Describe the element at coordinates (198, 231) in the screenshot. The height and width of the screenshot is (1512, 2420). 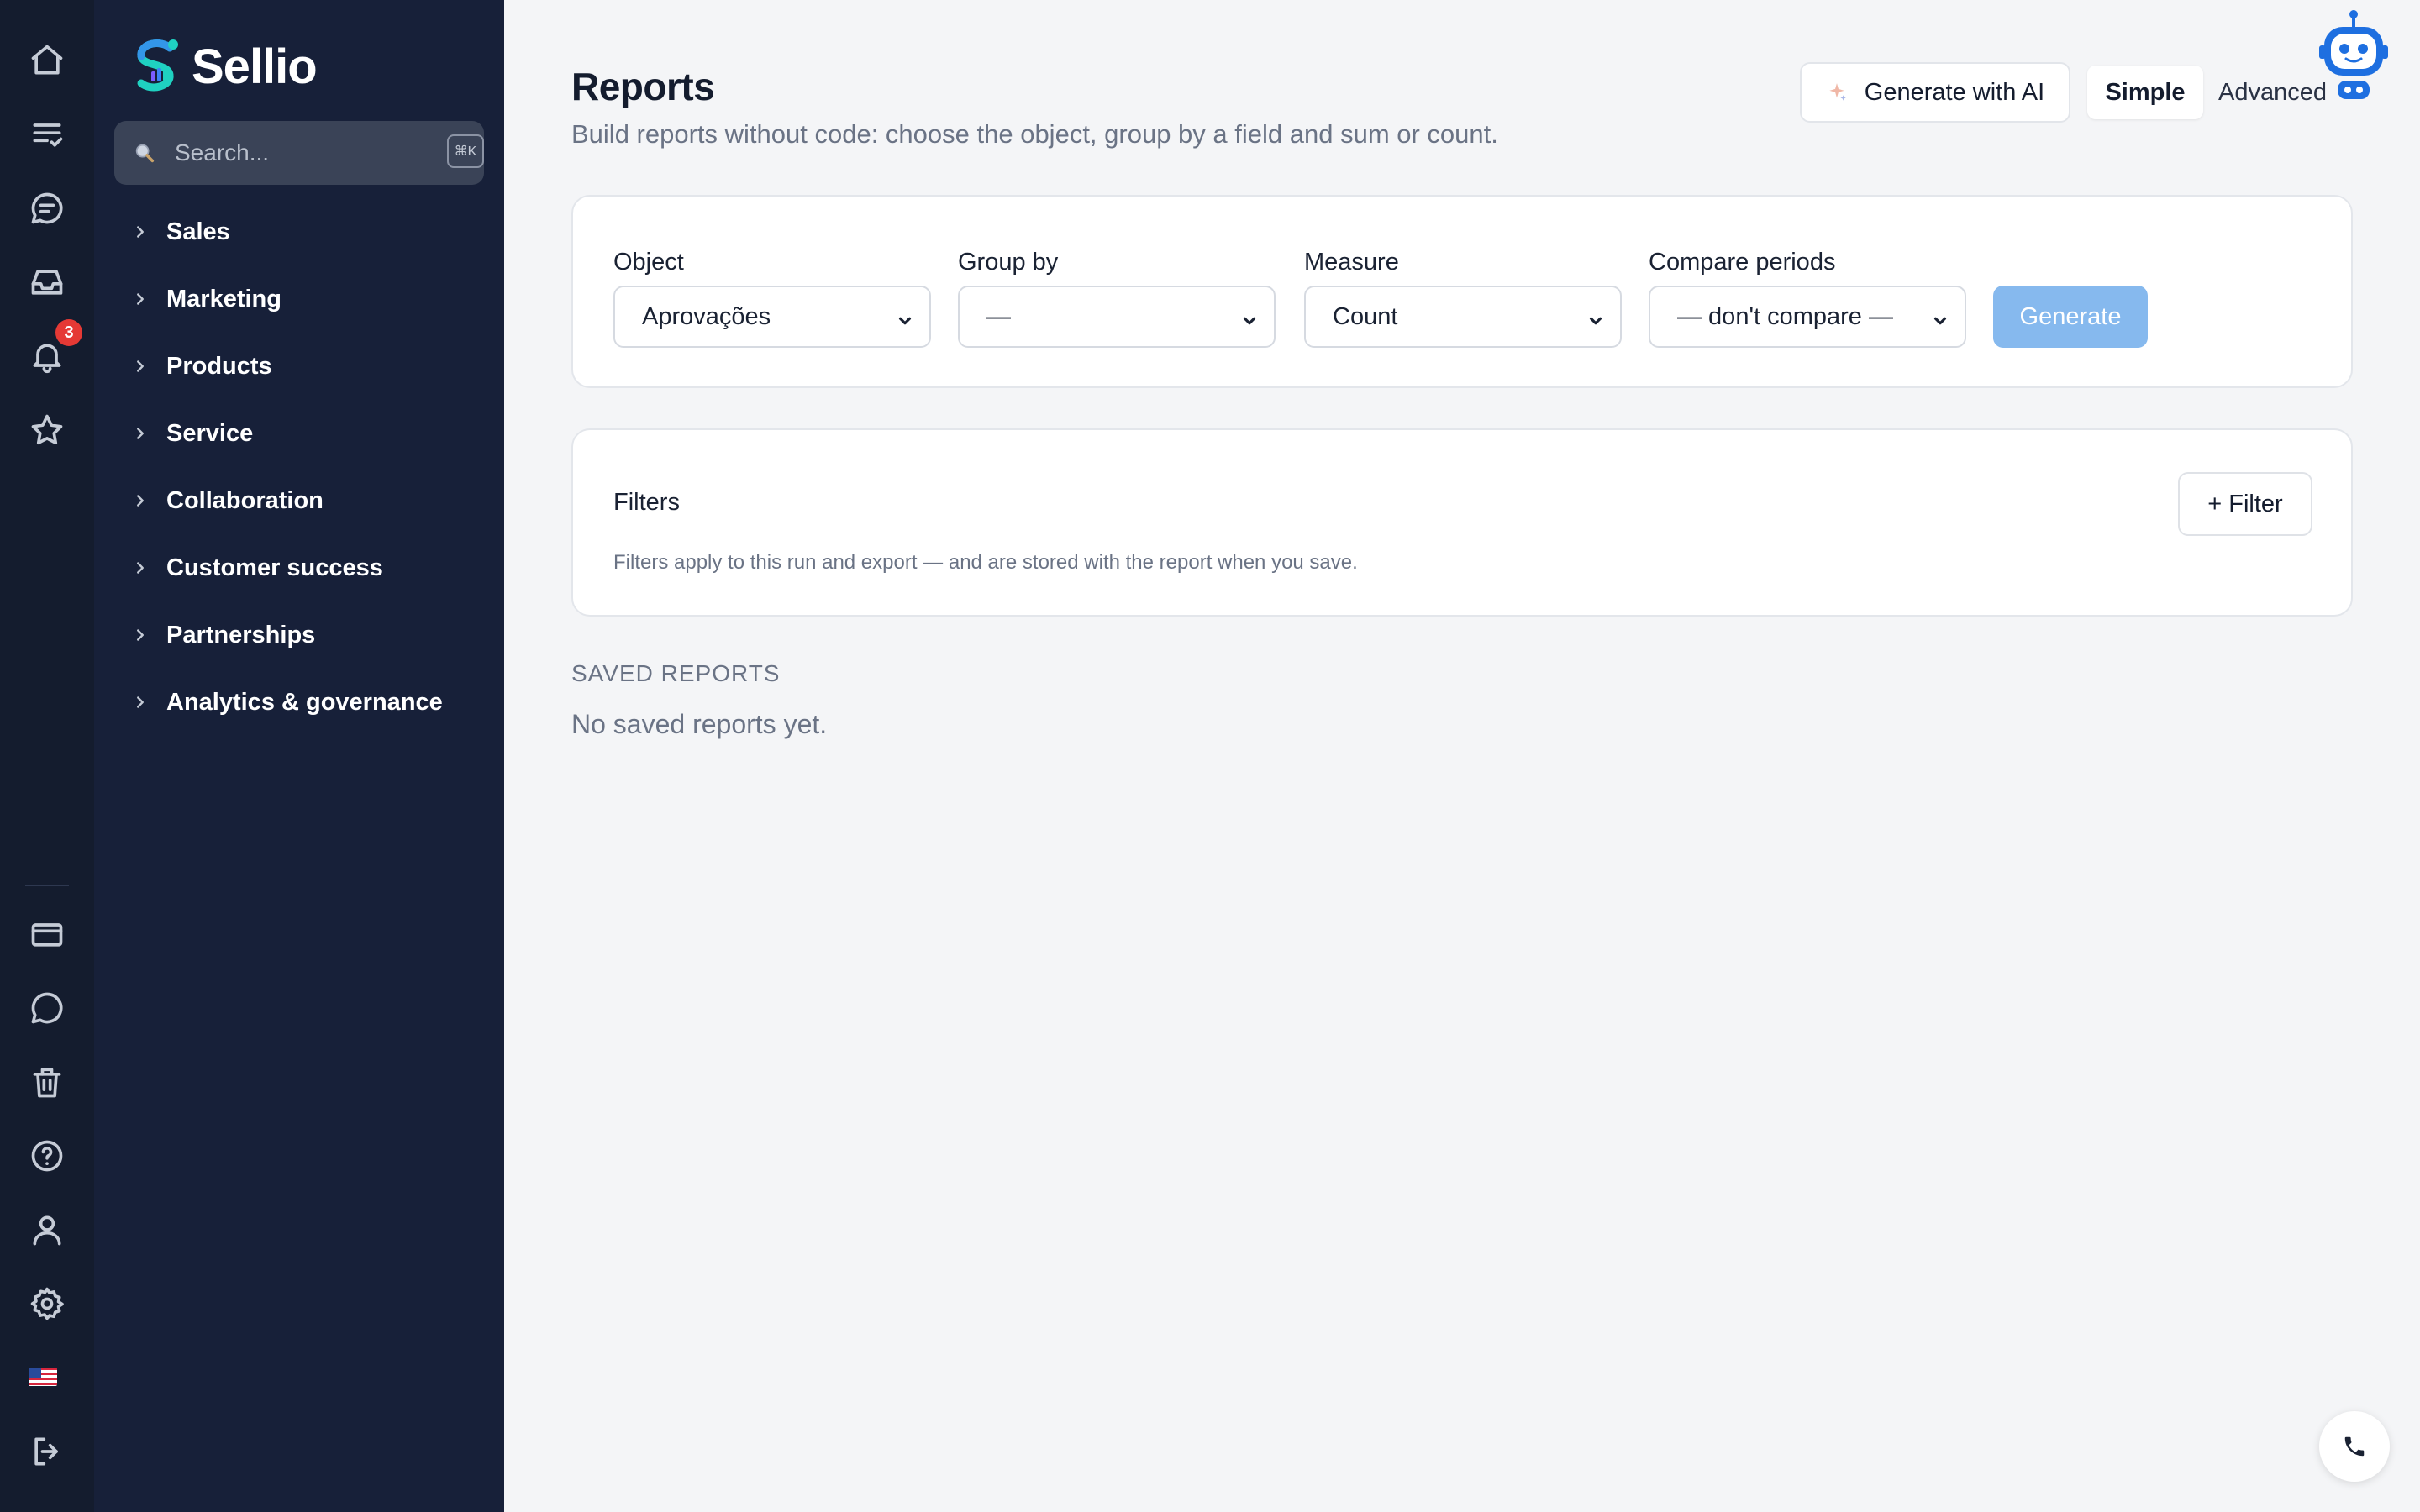
I see `nav-item-label: Sales` at that location.